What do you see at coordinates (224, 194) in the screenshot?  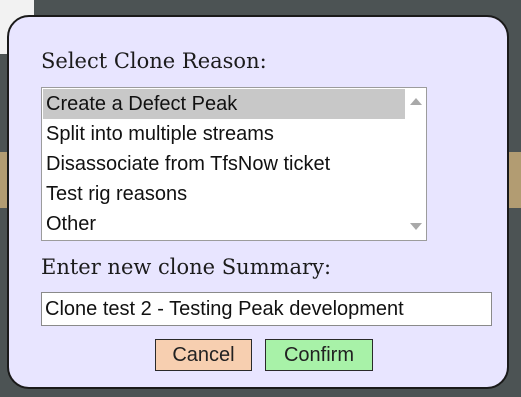 I see `reason-option: Test rig reasons` at bounding box center [224, 194].